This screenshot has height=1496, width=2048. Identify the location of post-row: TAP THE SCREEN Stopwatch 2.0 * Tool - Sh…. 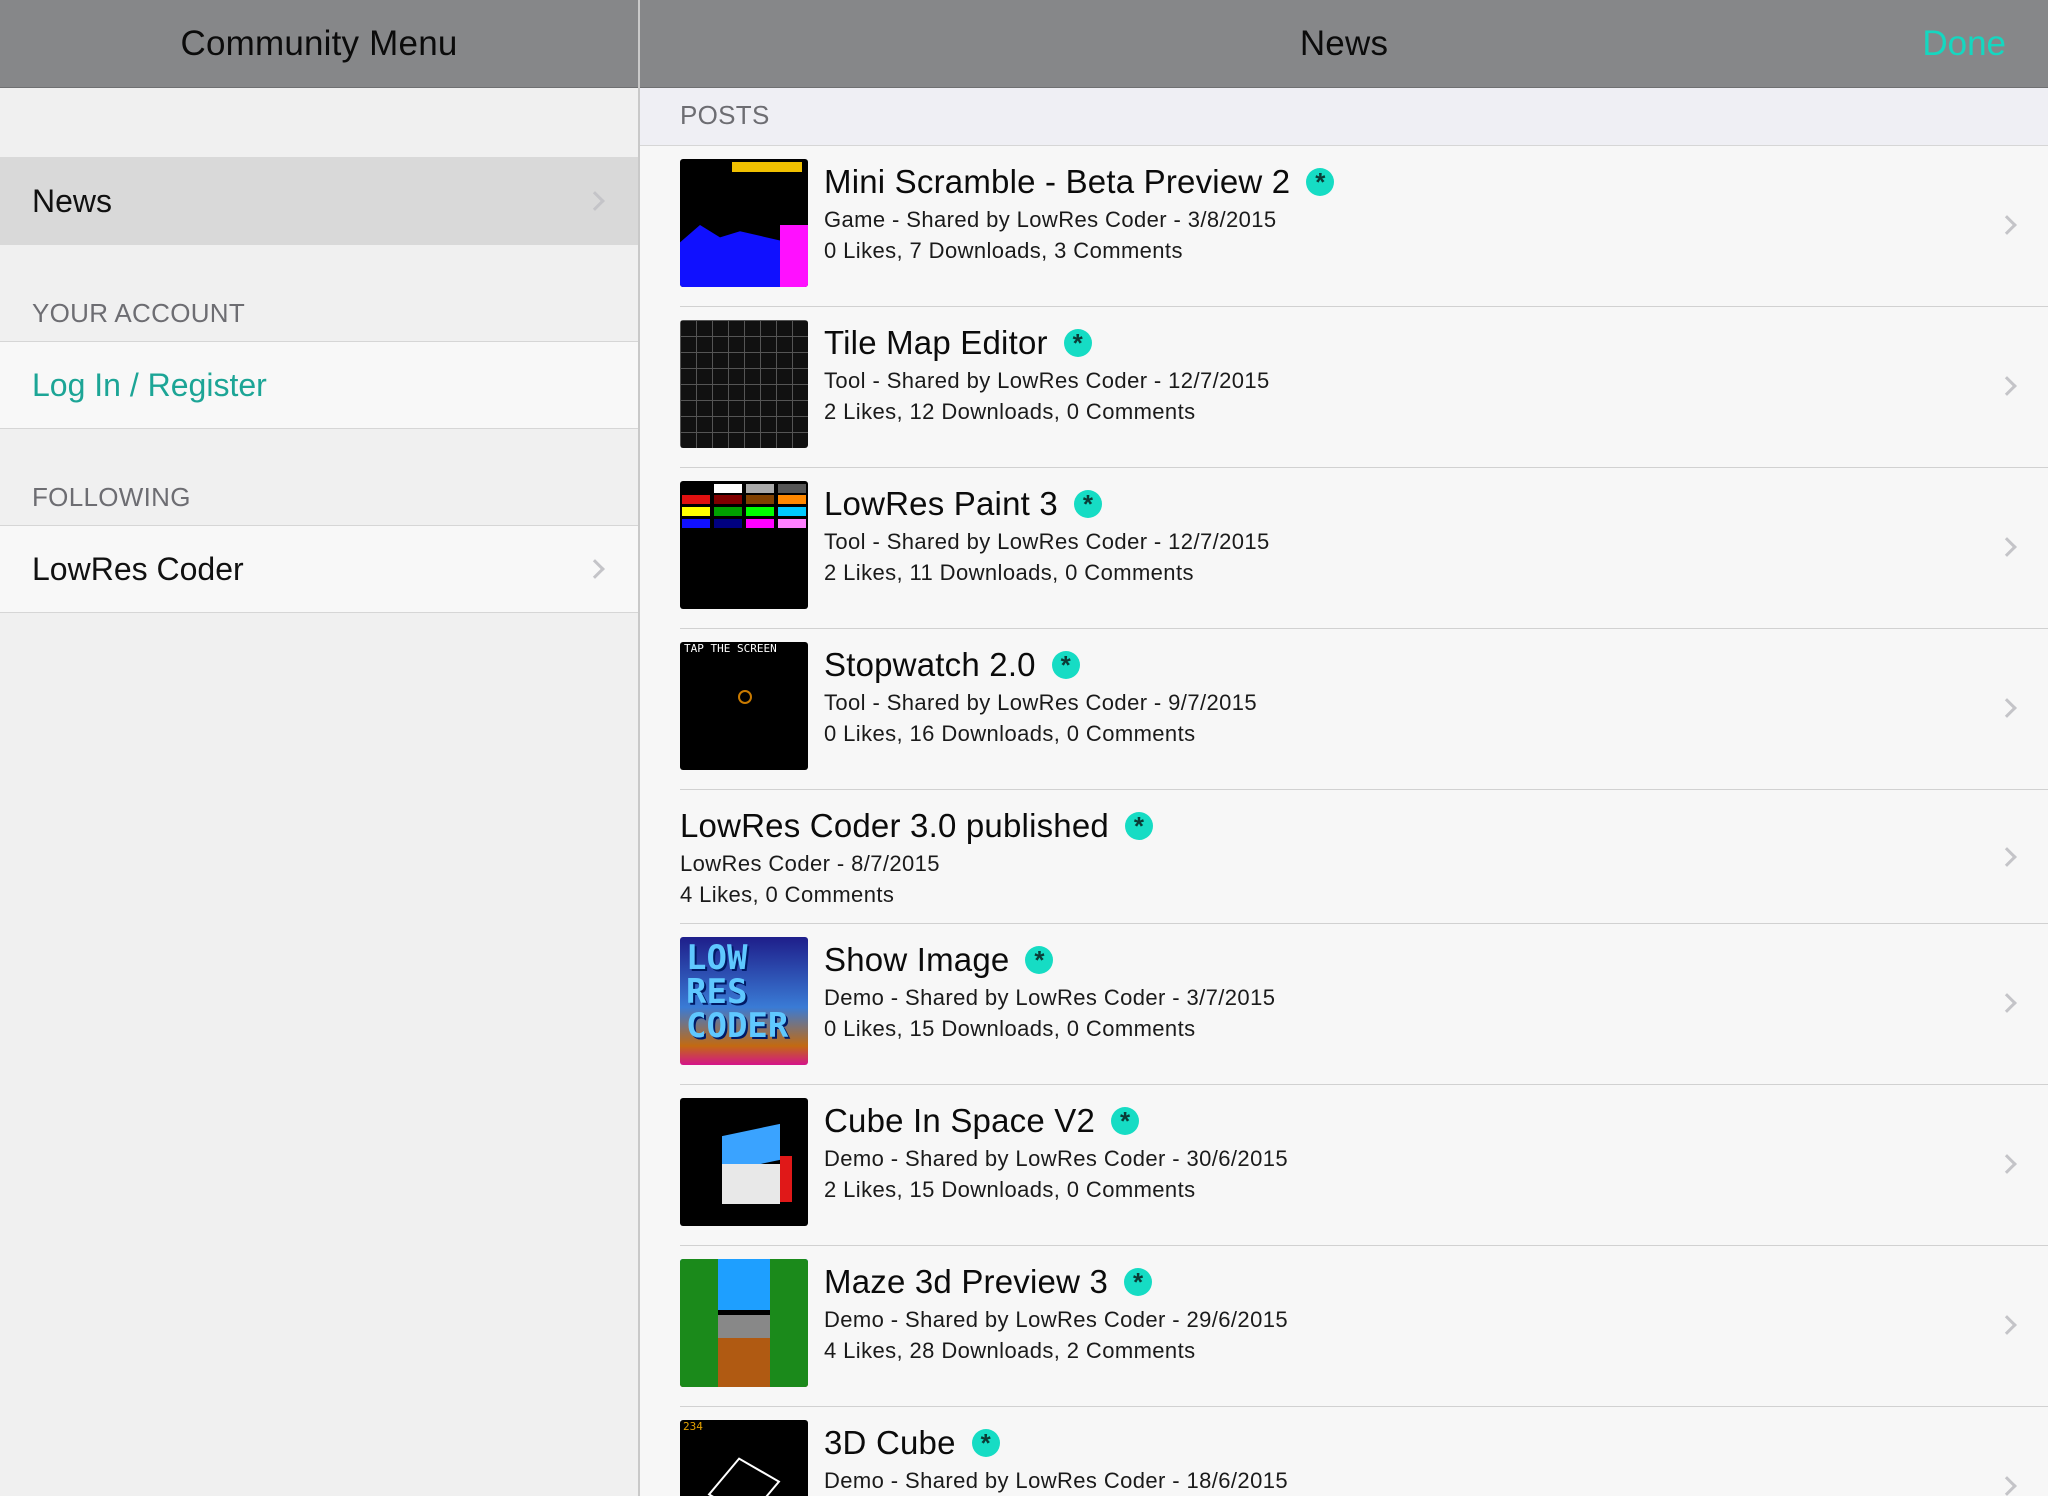
(1344, 709).